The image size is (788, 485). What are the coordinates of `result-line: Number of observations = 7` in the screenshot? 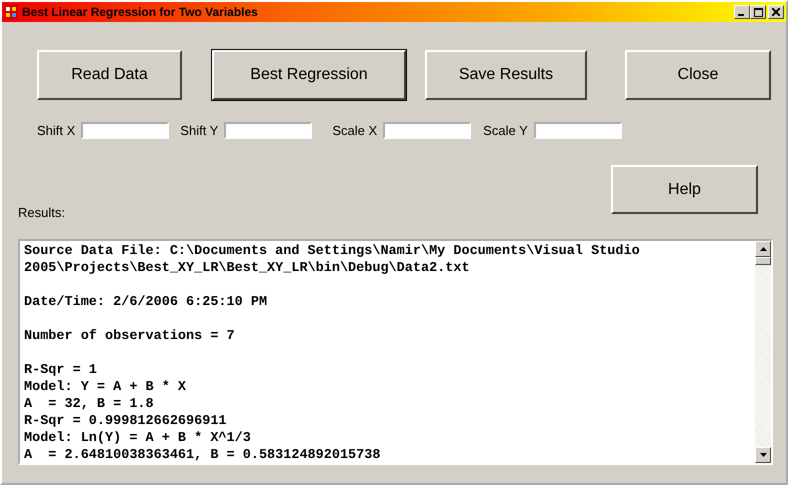 It's located at (130, 336).